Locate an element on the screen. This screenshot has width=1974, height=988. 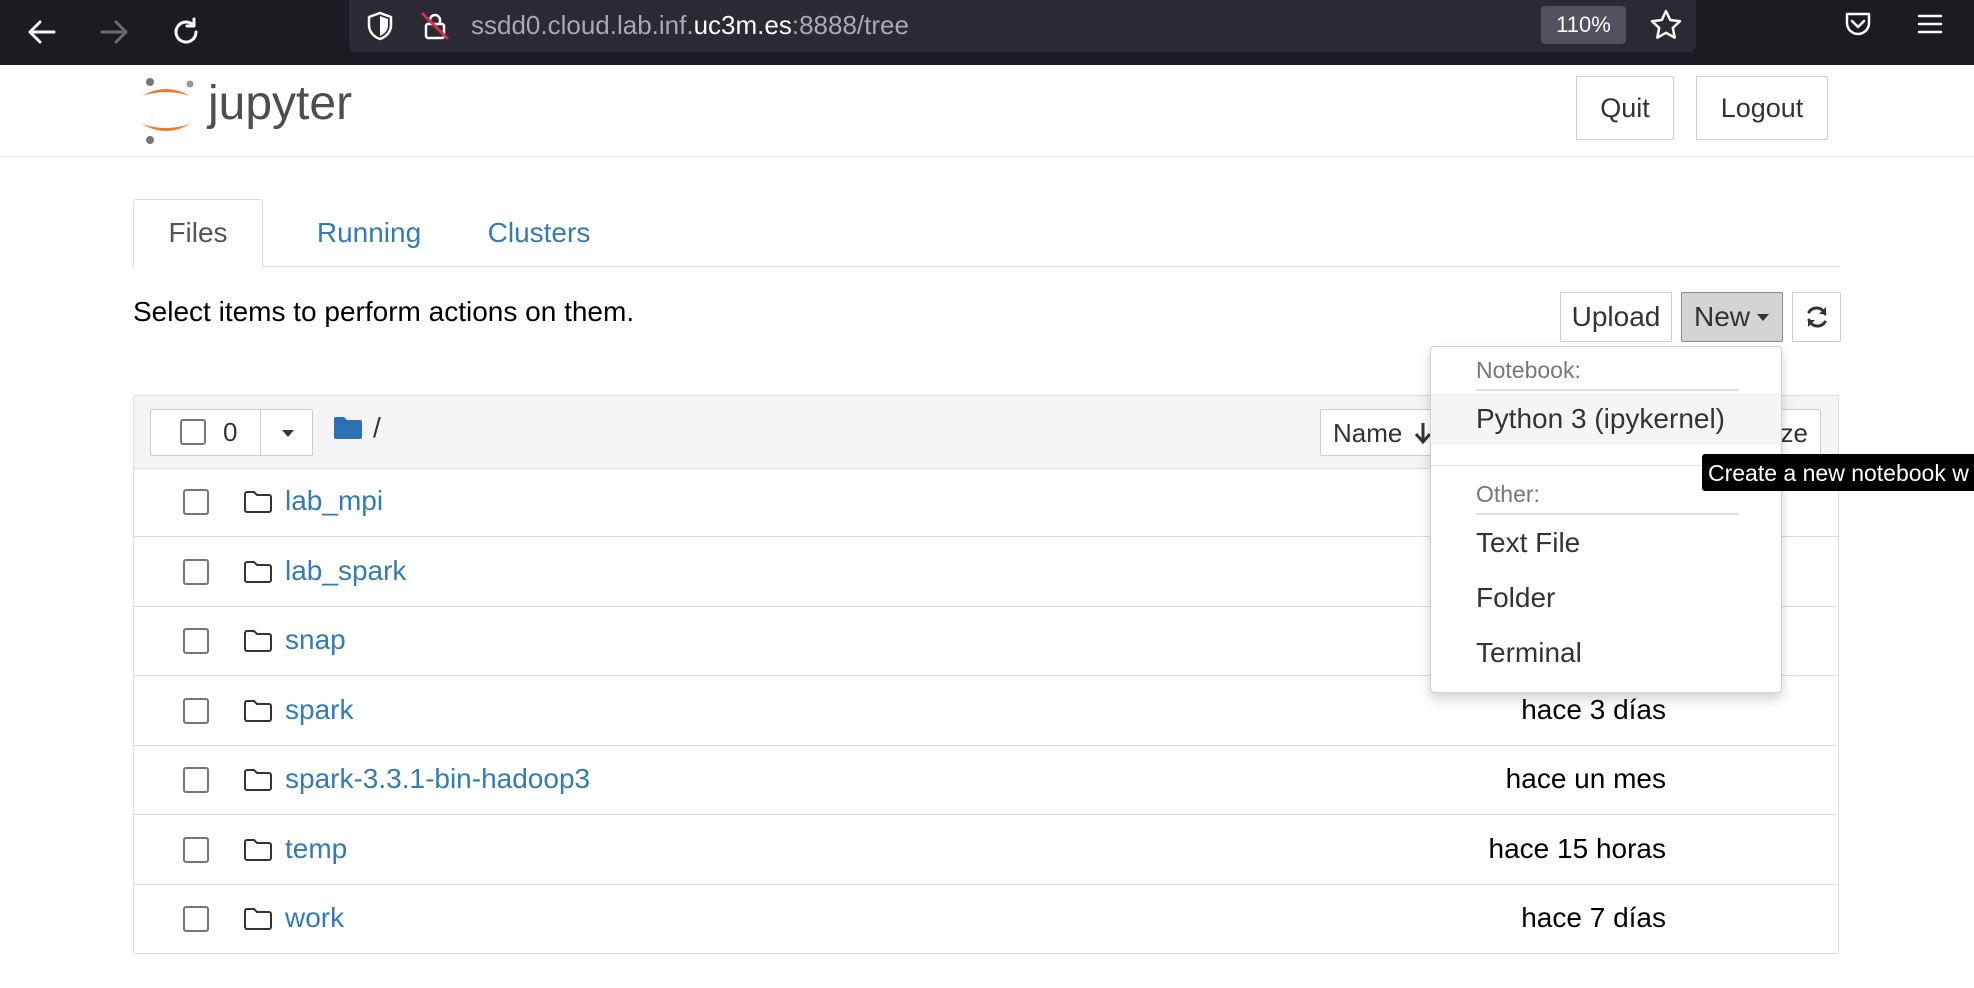
insecure-lock-icon is located at coordinates (435, 26).